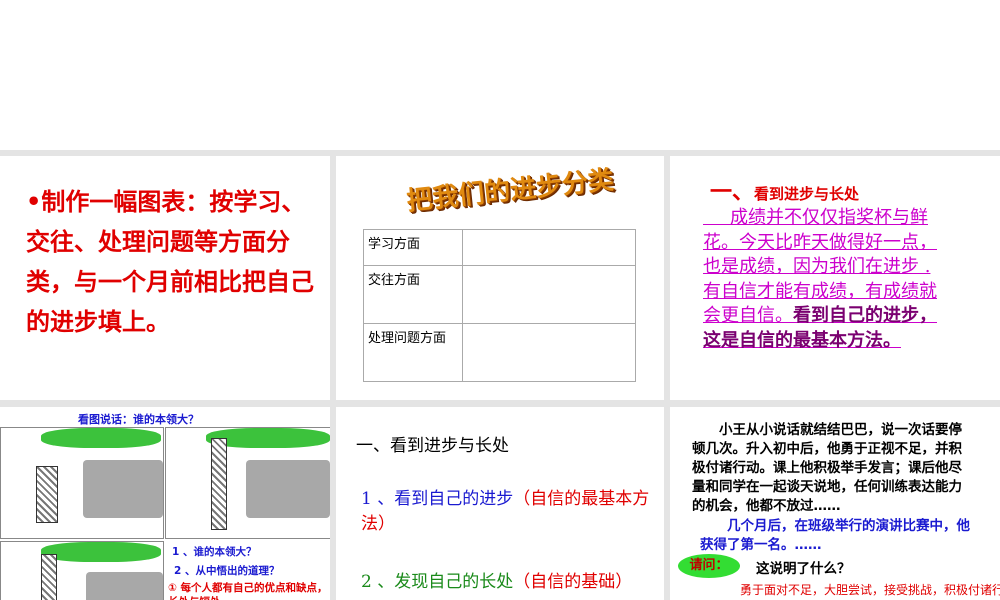 The width and height of the screenshot is (1000, 600). I want to click on progress-table: 学习方面 交往方面 处理问题方面, so click(499, 305).